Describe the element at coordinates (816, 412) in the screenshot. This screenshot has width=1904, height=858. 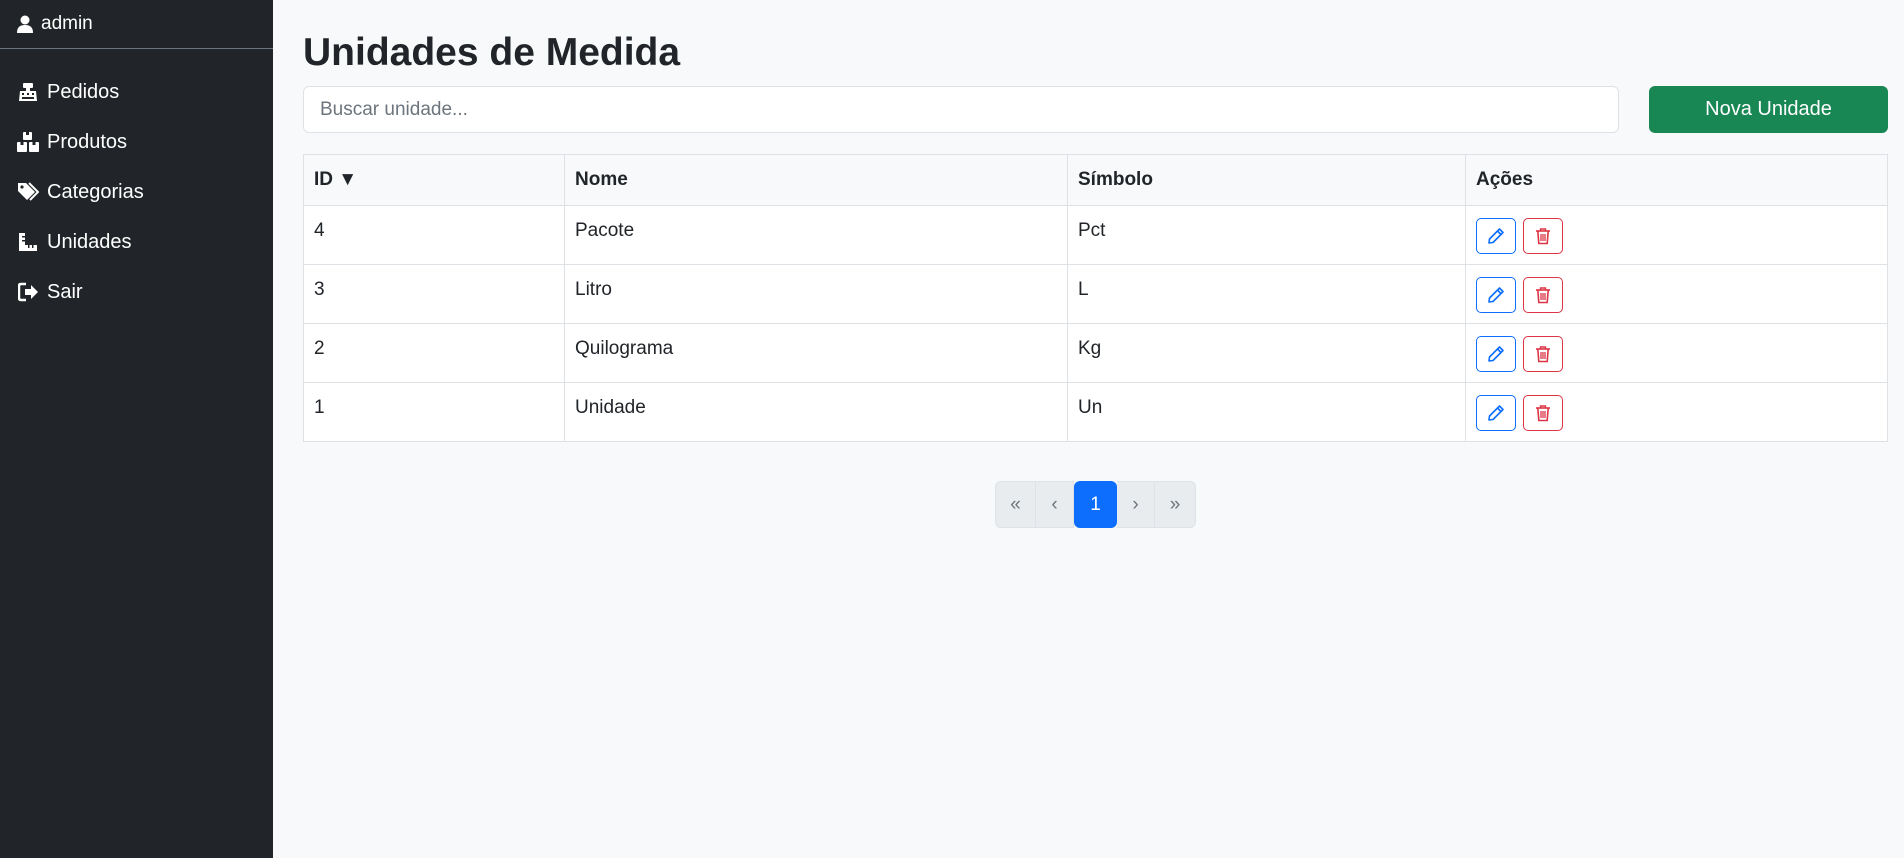
I see `cell-nome: Unidade` at that location.